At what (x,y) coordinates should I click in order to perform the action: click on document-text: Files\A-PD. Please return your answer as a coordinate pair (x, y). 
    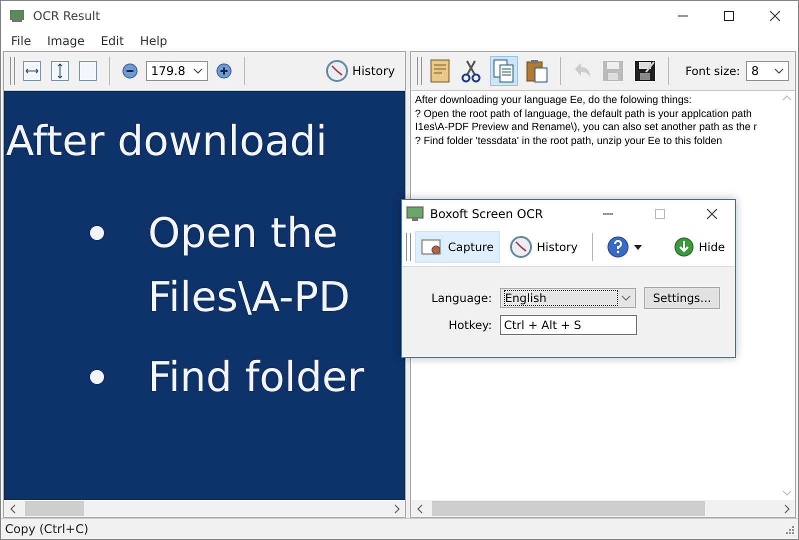
    Looking at the image, I should click on (249, 297).